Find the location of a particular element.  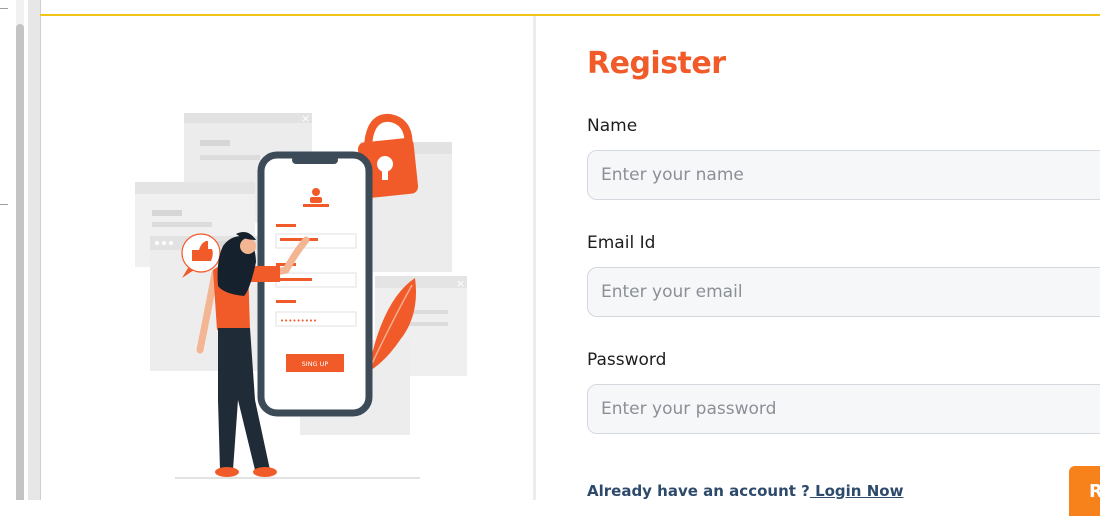

login-prompt-row: Already have an account ? Login Now is located at coordinates (745, 491).